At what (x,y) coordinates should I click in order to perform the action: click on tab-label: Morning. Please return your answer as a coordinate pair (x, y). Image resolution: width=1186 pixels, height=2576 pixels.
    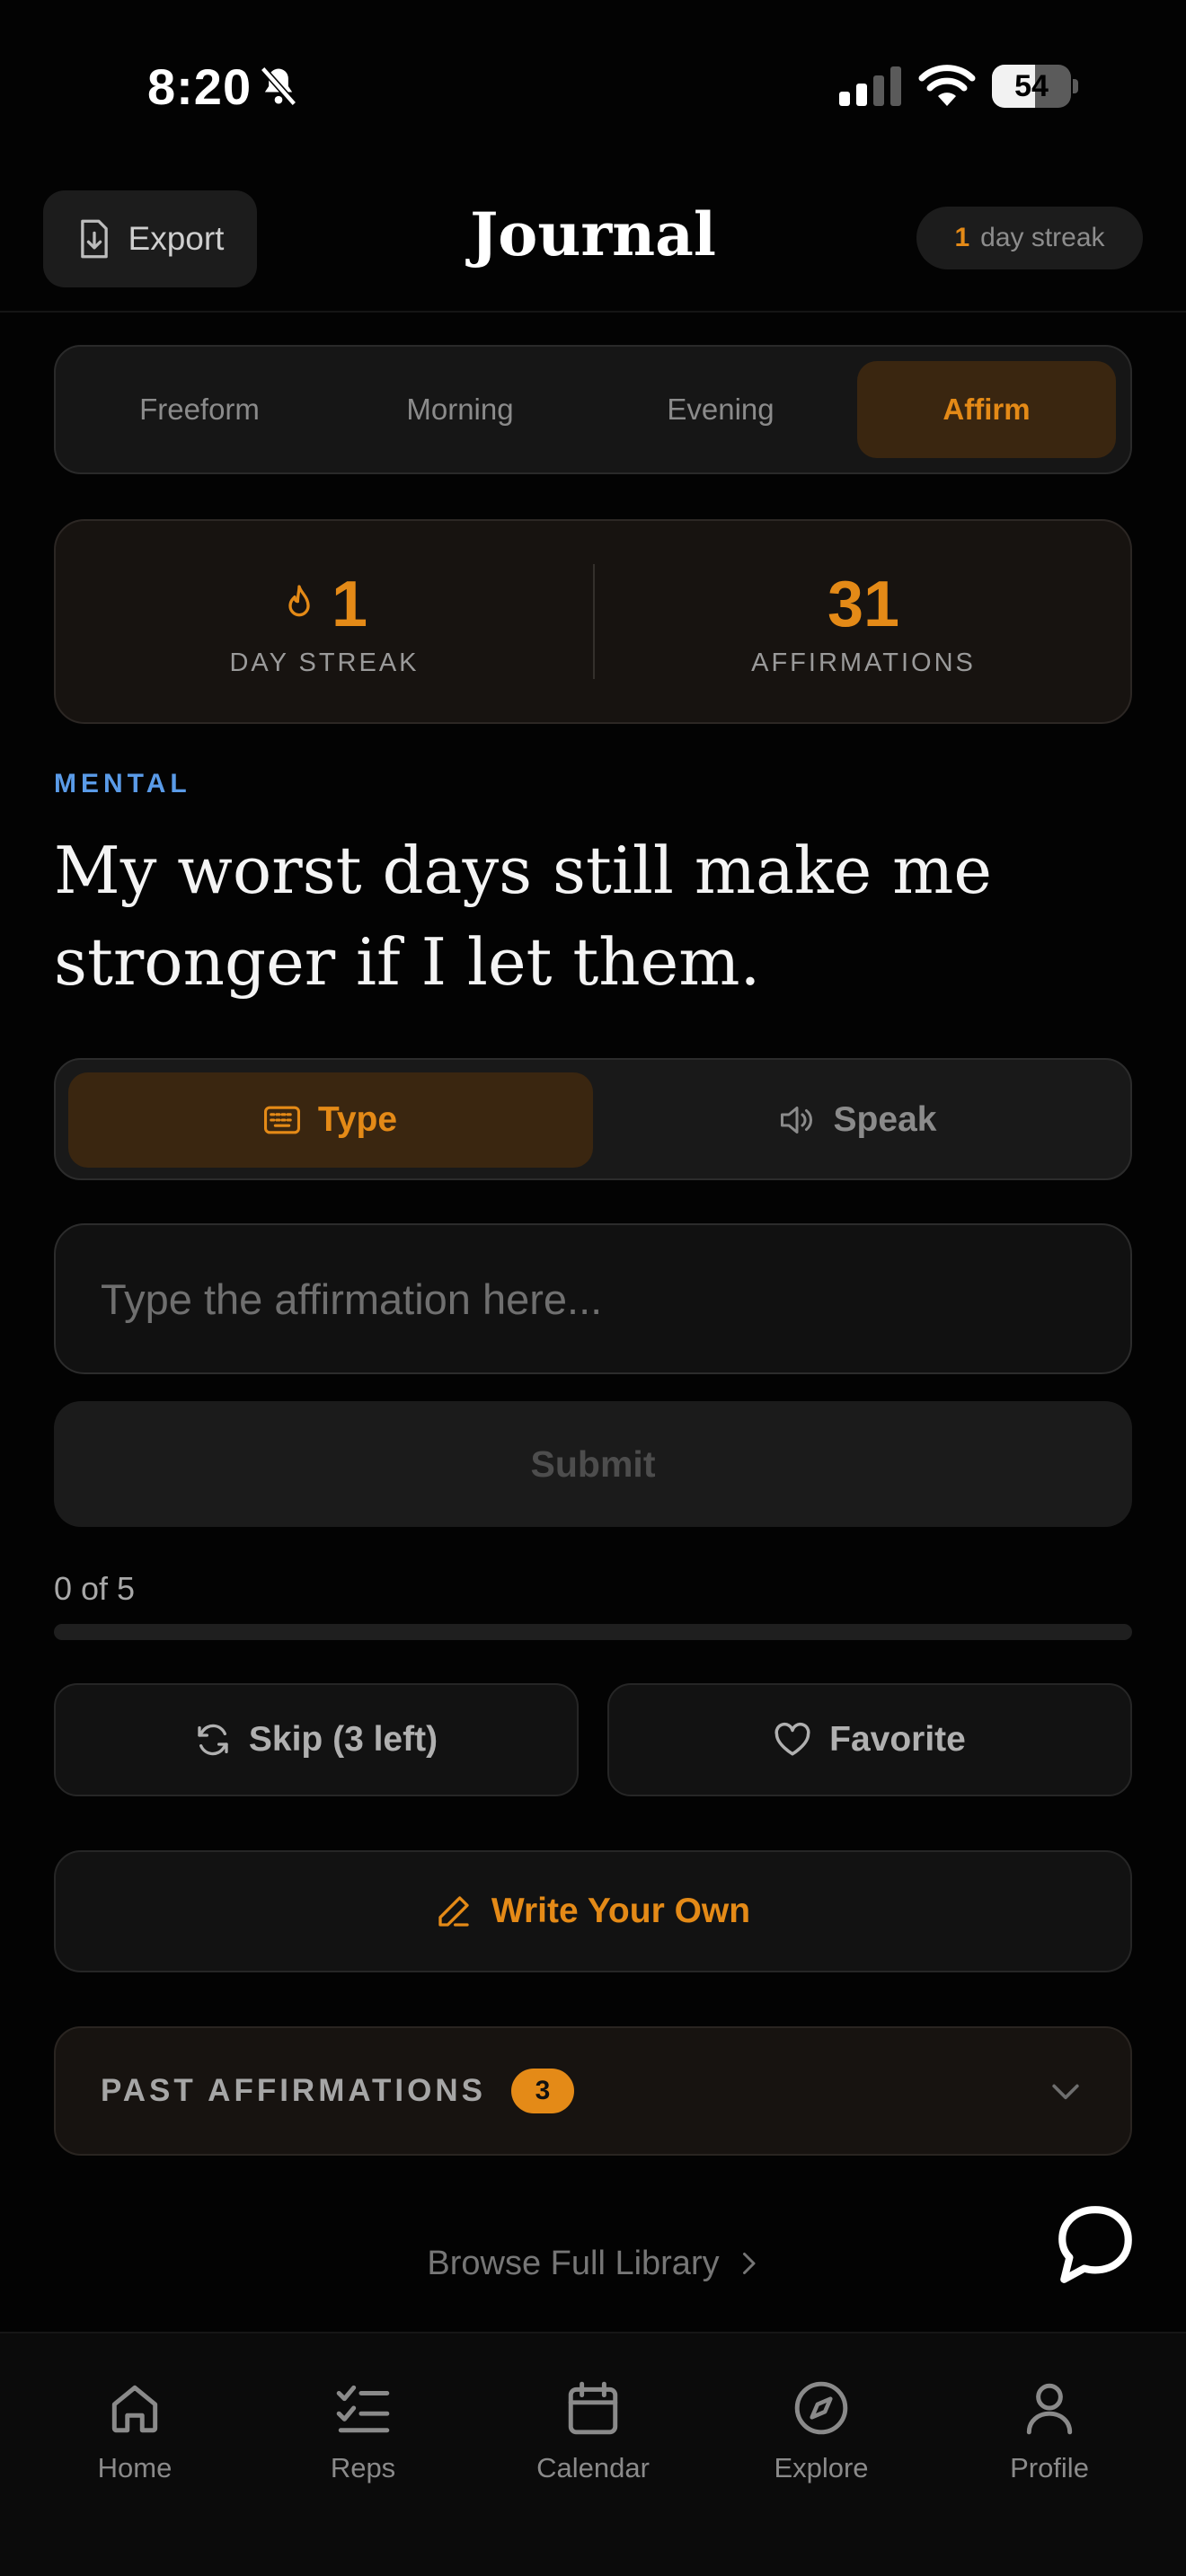
    Looking at the image, I should click on (460, 409).